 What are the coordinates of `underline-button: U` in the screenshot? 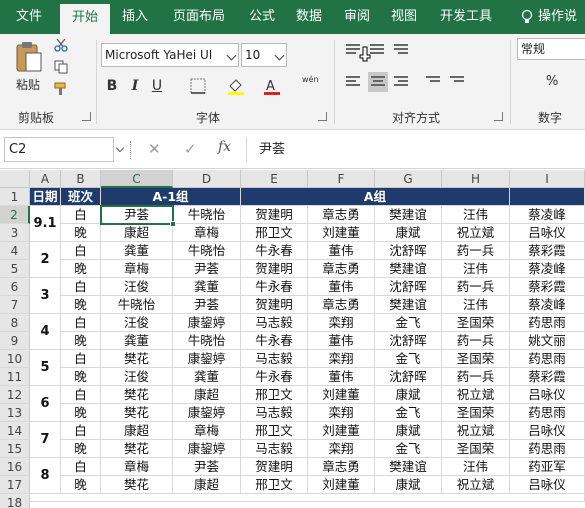 It's located at (157, 86).